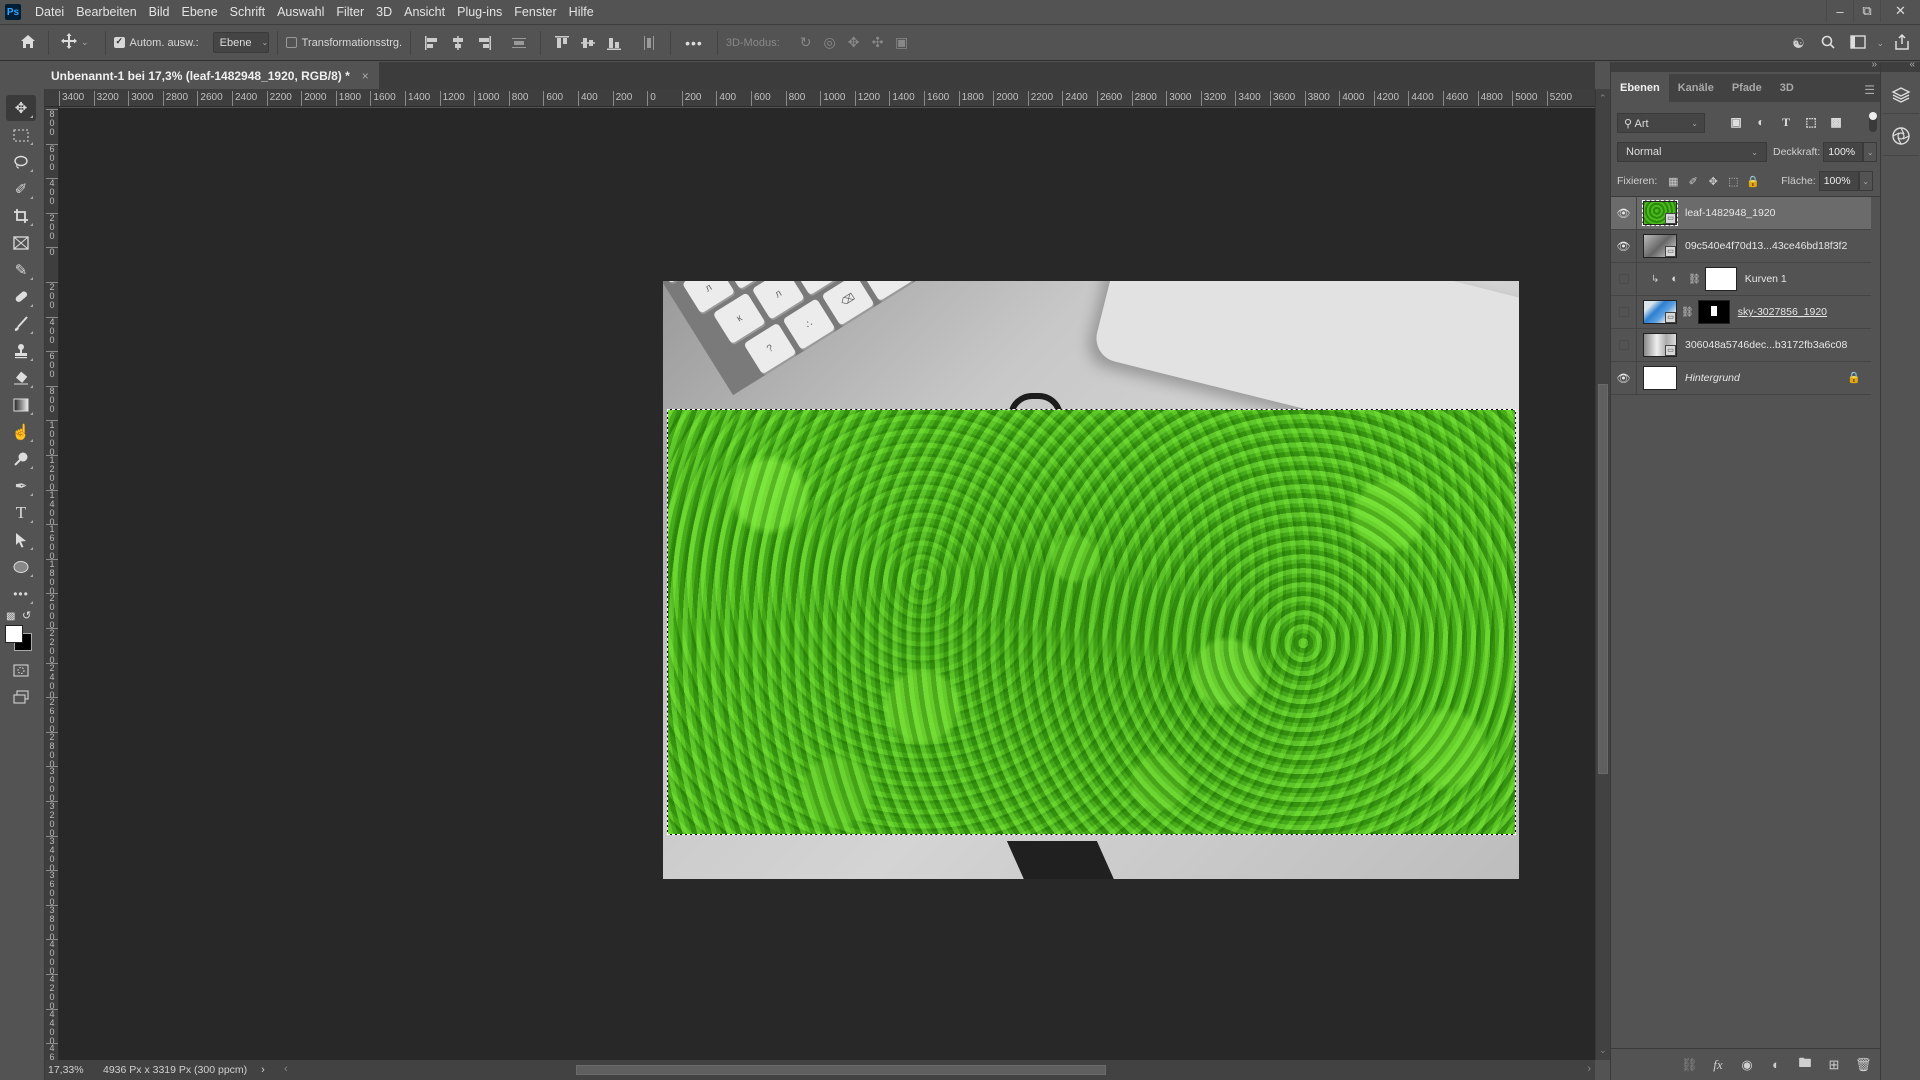 The image size is (1920, 1080). I want to click on delete-layer-trash-icon: 🗑, so click(1863, 1065).